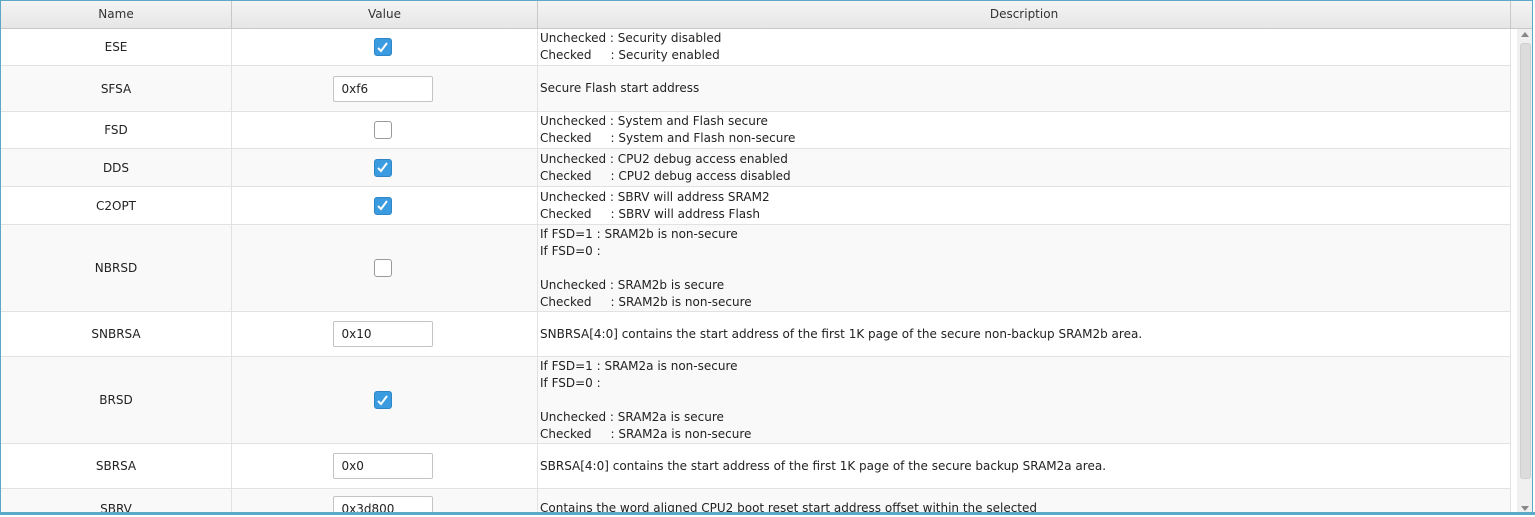 The width and height of the screenshot is (1535, 517). I want to click on scroll-up-arrow-icon, so click(1525, 34).